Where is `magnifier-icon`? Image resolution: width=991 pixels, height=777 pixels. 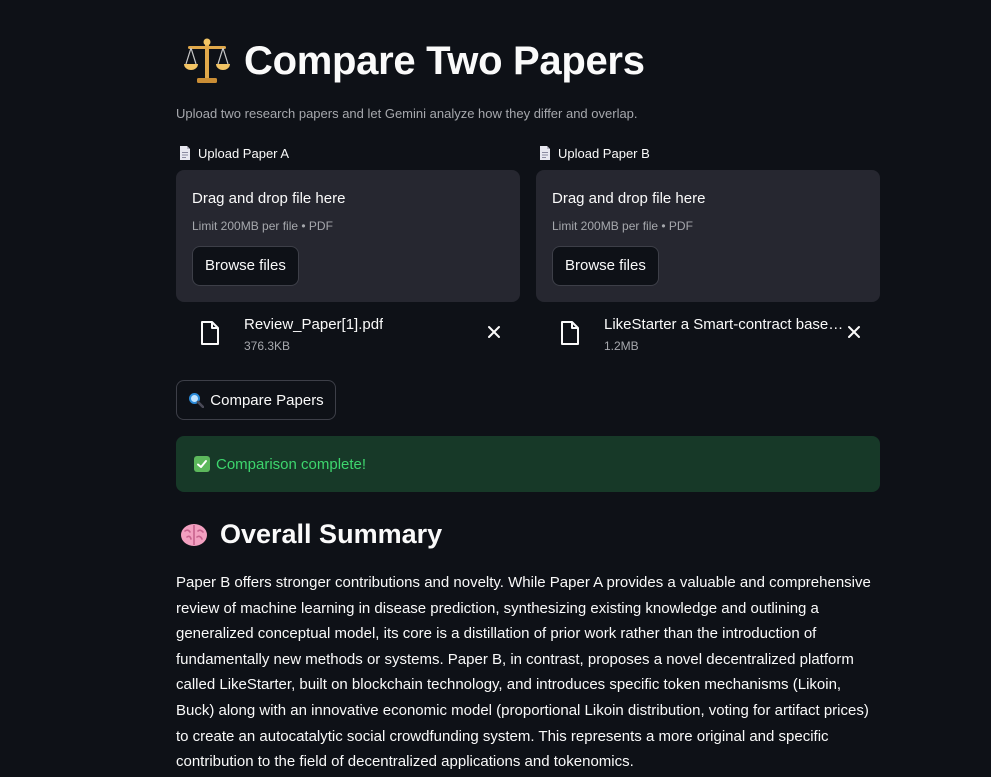 magnifier-icon is located at coordinates (197, 400).